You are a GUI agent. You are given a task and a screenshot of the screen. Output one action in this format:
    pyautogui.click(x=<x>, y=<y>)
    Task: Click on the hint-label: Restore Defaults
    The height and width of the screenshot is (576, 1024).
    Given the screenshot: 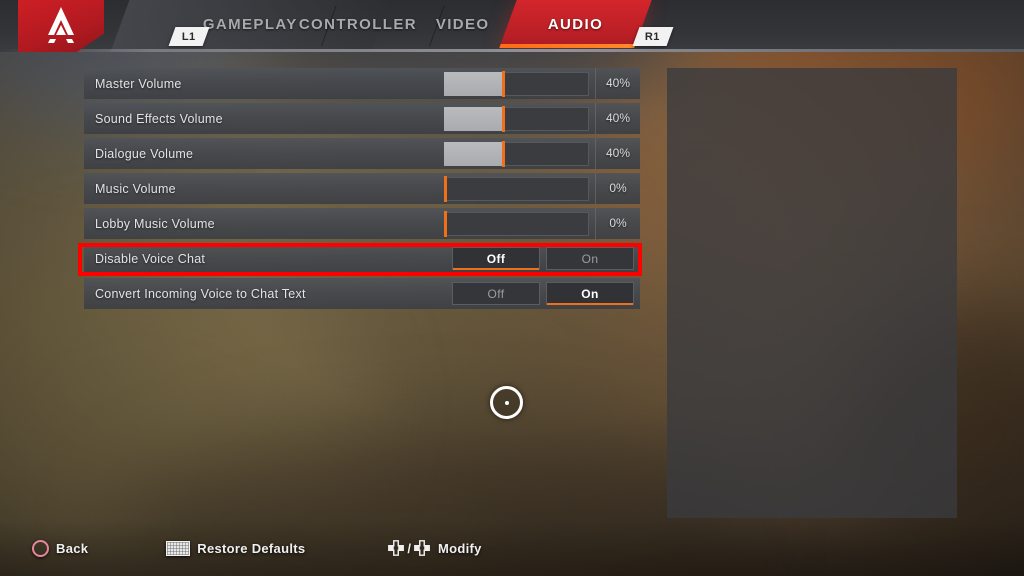 What is the action you would take?
    pyautogui.click(x=251, y=548)
    